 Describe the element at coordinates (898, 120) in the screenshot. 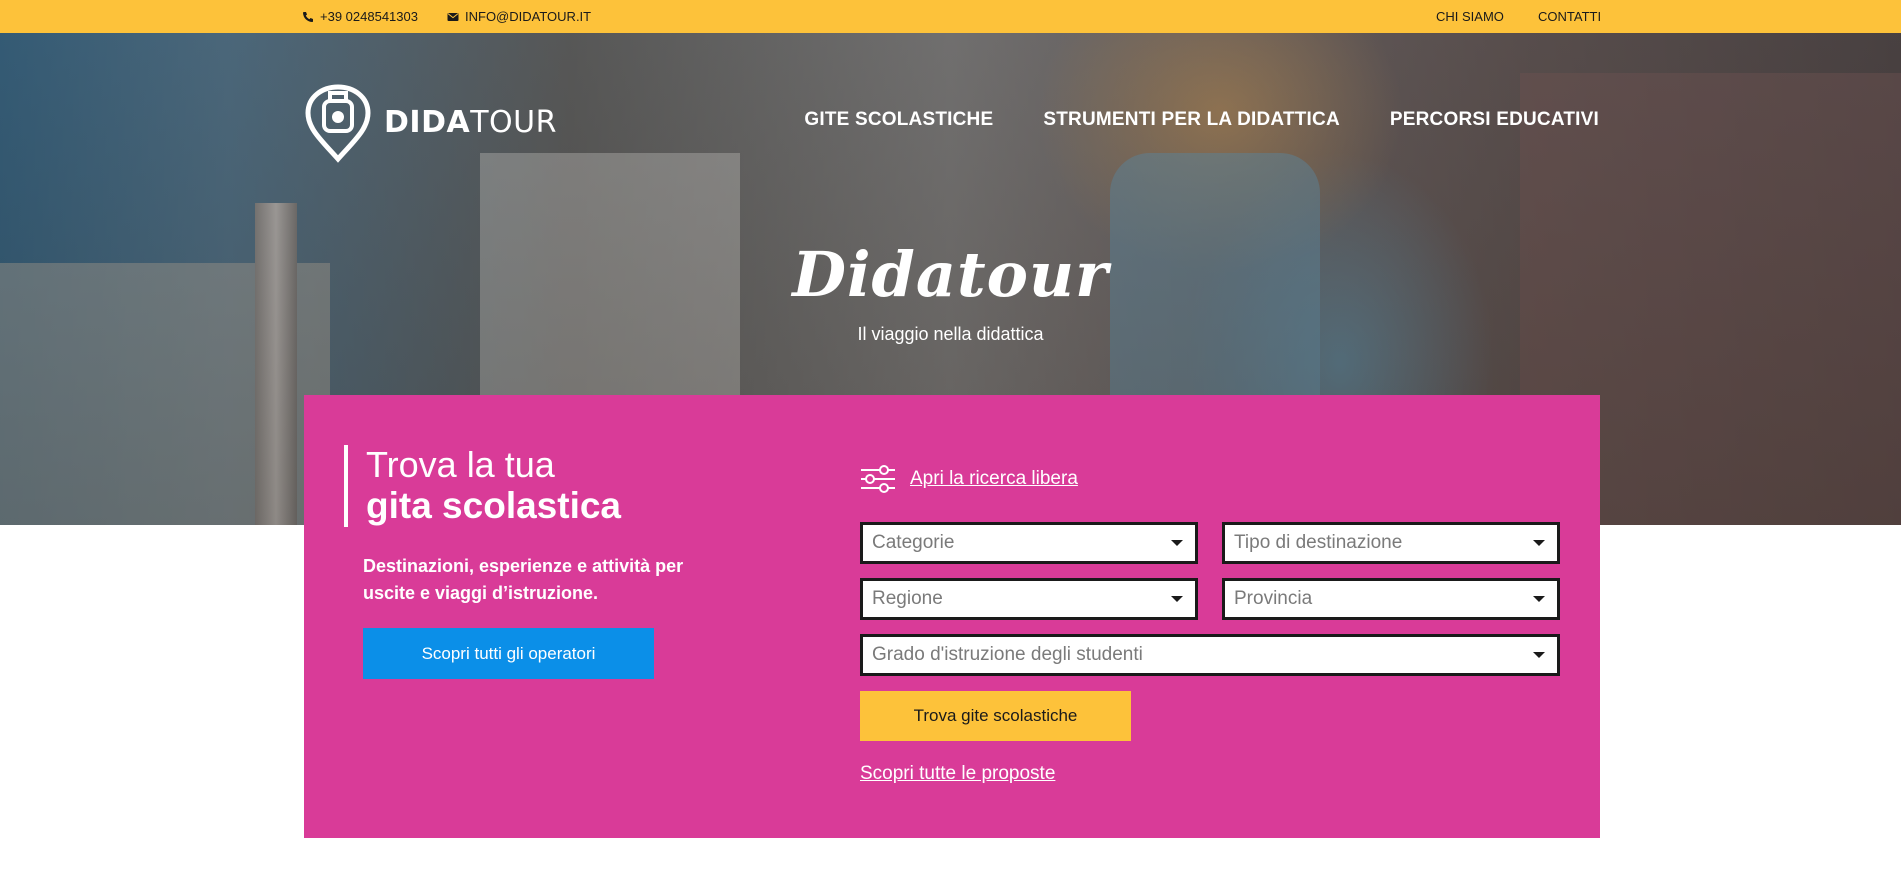

I see `nav-gite-scolastiche: GITE SCOLASTICHE` at that location.